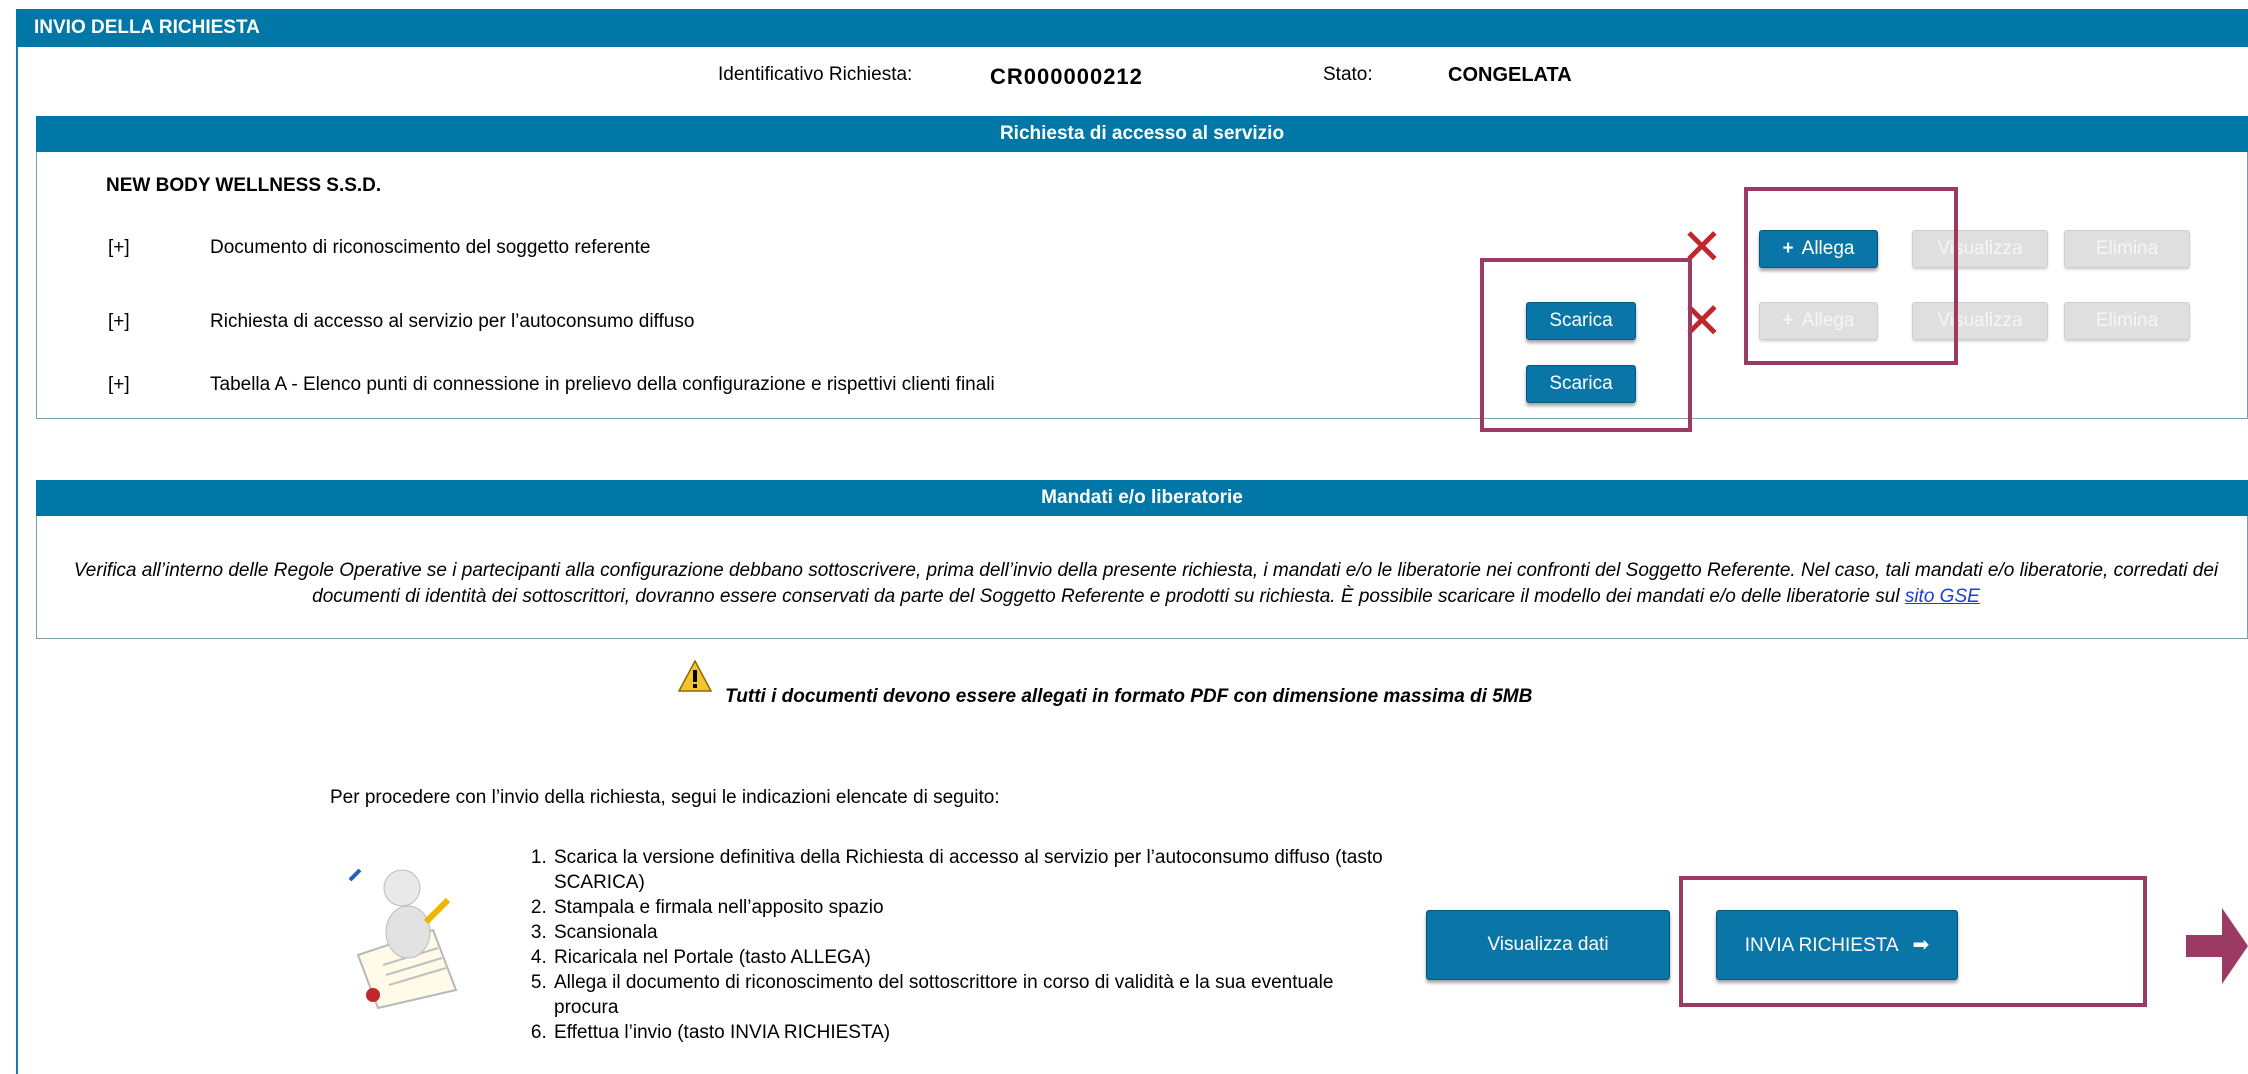 The image size is (2248, 1074). Describe the element at coordinates (695, 675) in the screenshot. I see `warning-icon` at that location.